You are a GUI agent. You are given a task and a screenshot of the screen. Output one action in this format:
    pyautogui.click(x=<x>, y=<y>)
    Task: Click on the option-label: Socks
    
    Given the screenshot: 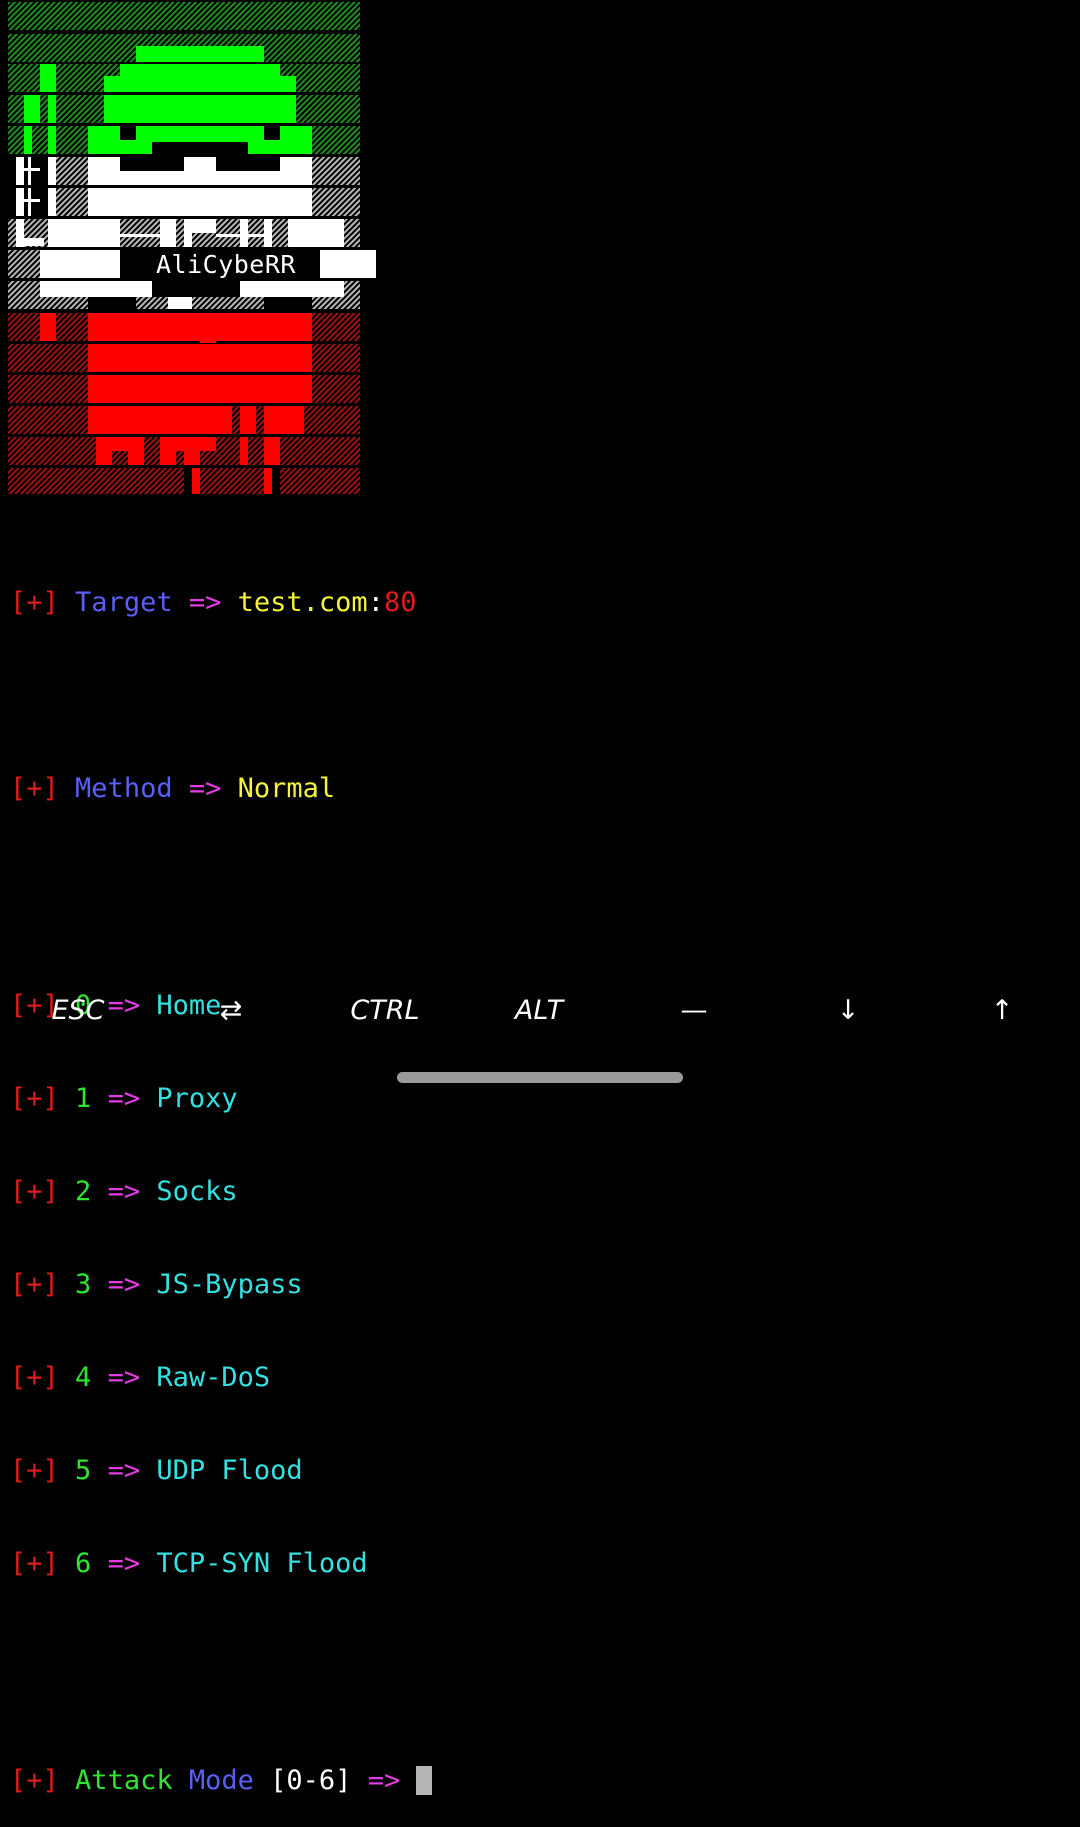 What is the action you would take?
    pyautogui.click(x=197, y=1191)
    